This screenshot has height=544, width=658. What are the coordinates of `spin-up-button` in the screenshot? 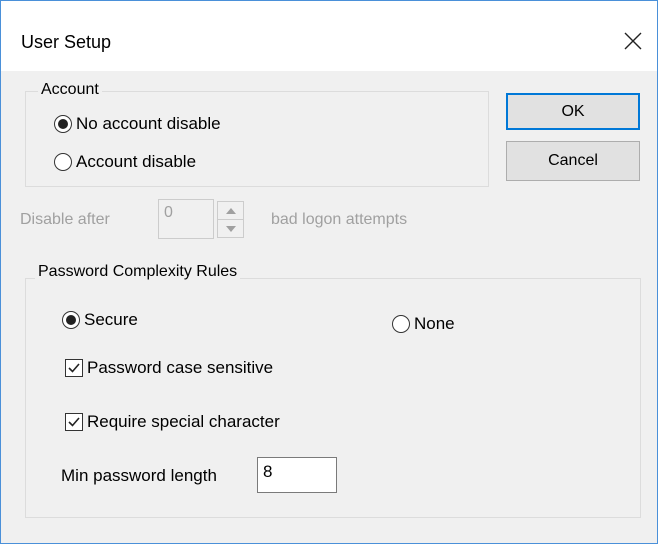 It's located at (230, 211).